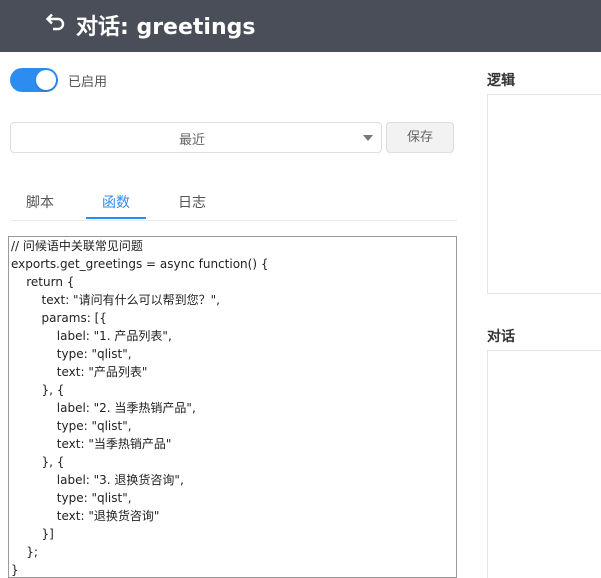 This screenshot has height=578, width=601. I want to click on code-line: label: "2. 当季热销产品",, so click(103, 408).